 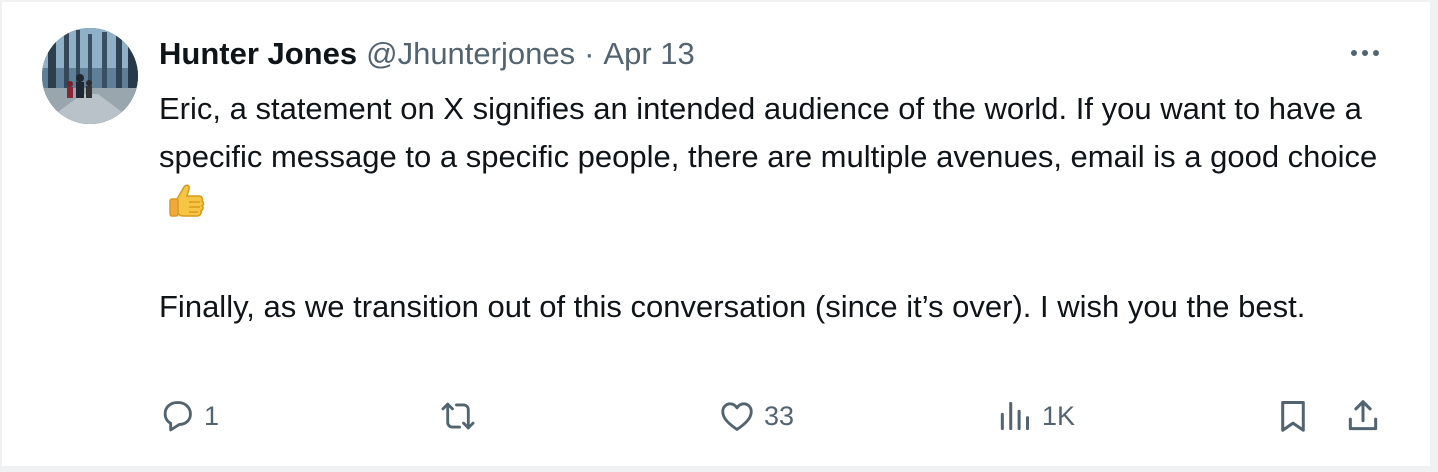 I want to click on bookmark-icon, so click(x=1293, y=416).